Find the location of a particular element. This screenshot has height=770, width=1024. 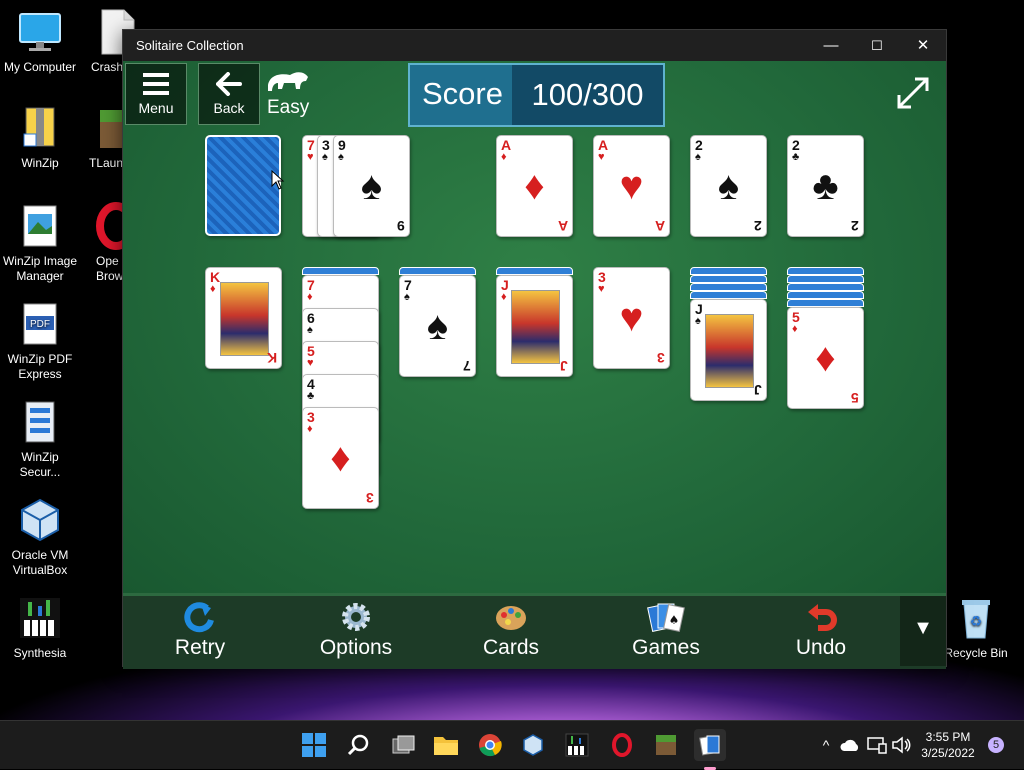

chrome-icon is located at coordinates (490, 745).